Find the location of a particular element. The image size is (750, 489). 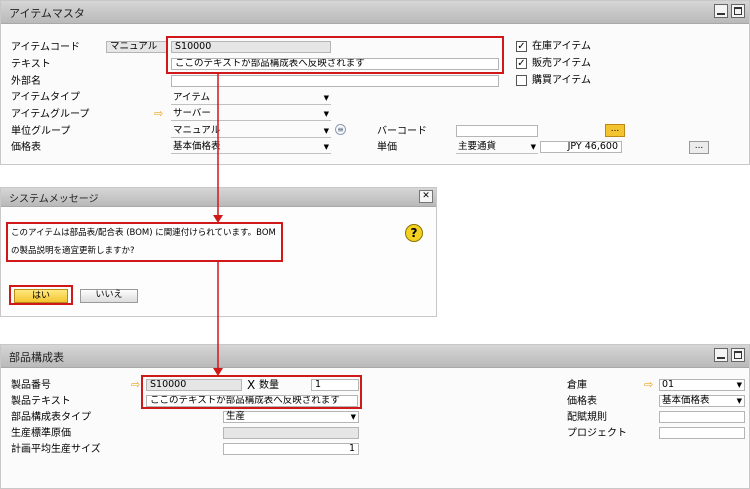

project-label: プロジェクト is located at coordinates (597, 433).